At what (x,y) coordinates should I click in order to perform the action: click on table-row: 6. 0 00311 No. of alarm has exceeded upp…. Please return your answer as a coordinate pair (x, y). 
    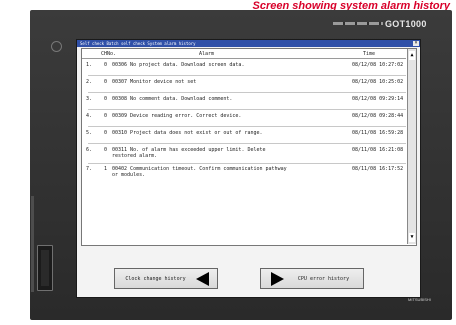
    Looking at the image, I should click on (244, 153).